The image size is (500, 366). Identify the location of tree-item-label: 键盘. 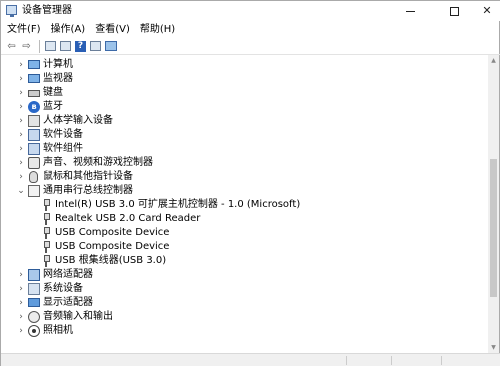
(53, 92).